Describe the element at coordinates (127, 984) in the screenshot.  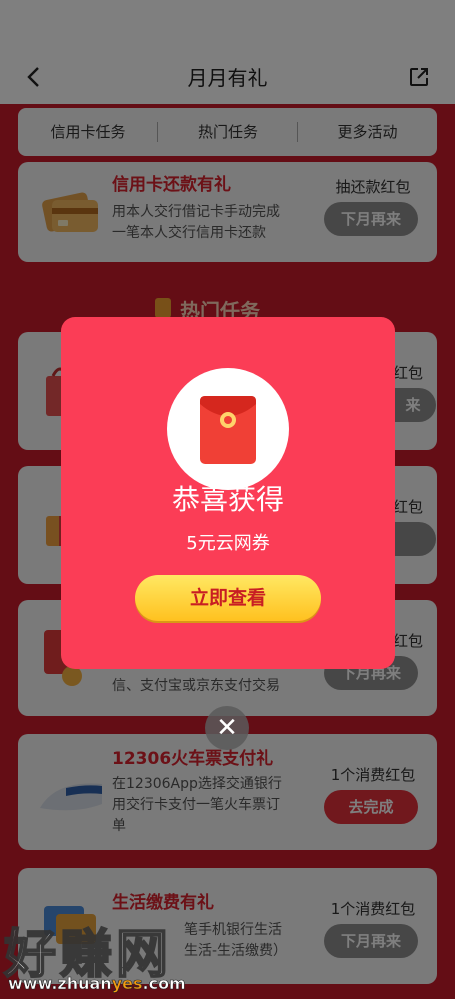
I see `watermark-url-highlight: yes` at that location.